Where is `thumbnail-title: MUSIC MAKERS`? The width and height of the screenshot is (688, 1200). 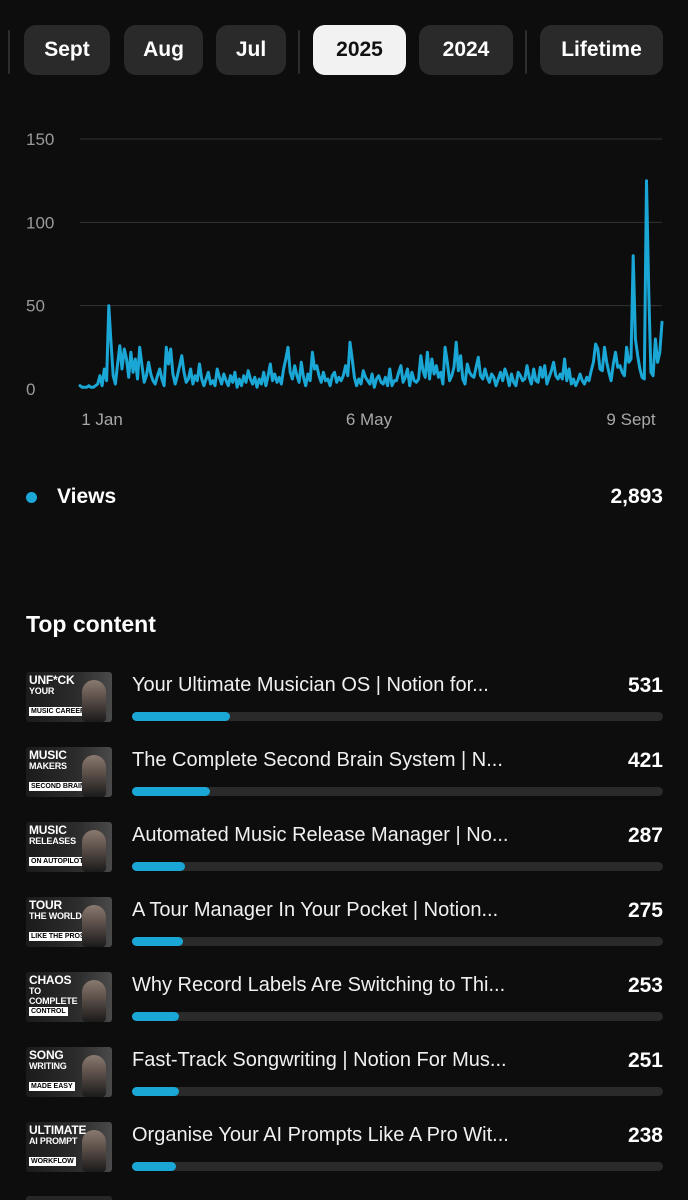
thumbnail-title: MUSIC MAKERS is located at coordinates (59, 759).